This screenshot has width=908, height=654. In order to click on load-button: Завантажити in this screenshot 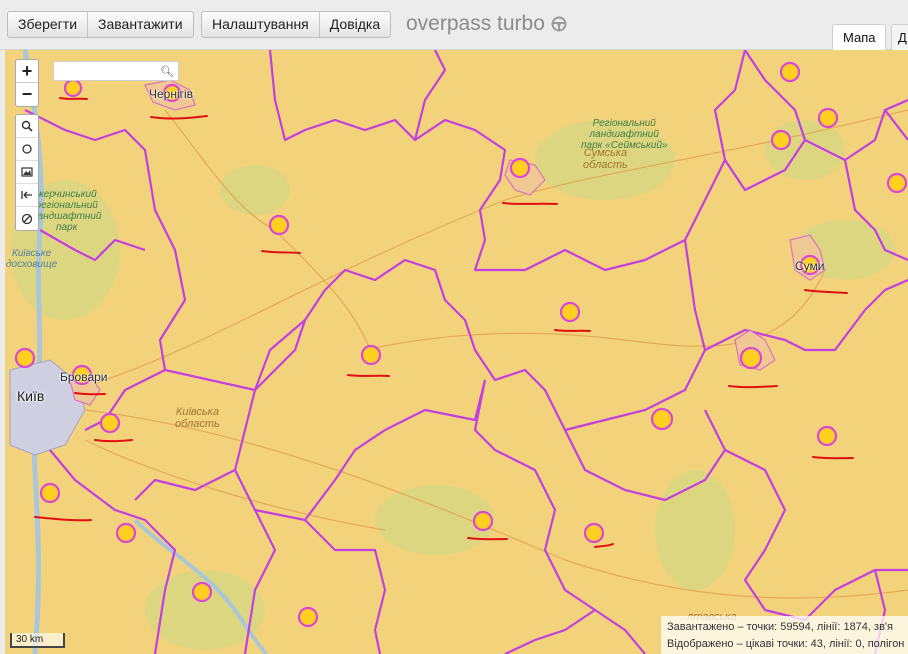, I will do `click(140, 24)`.